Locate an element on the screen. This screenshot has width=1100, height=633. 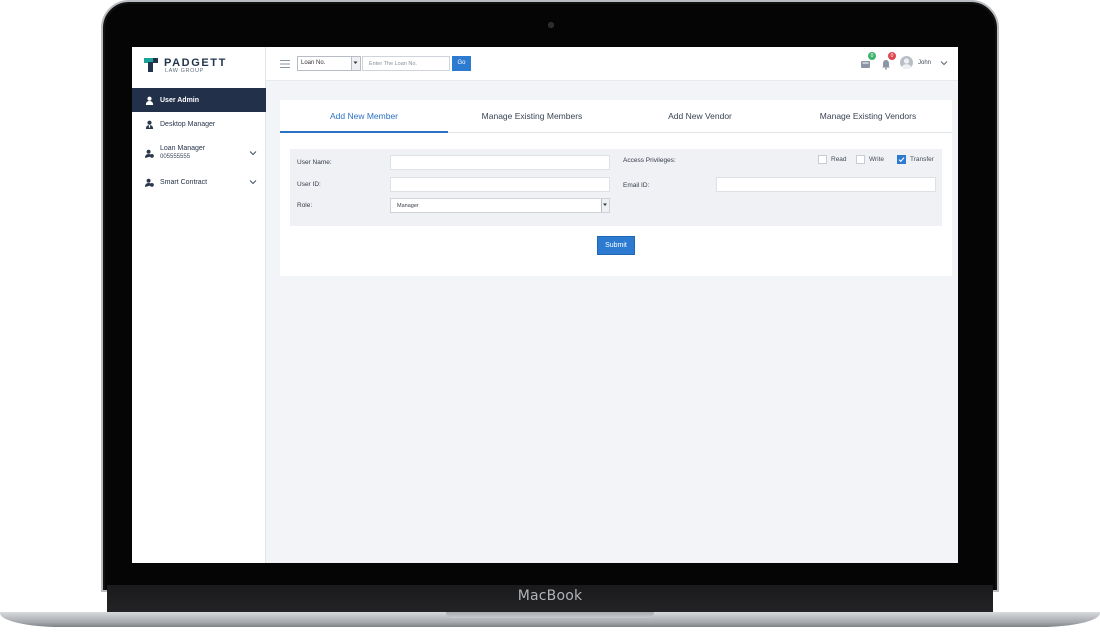
laptop-notch is located at coordinates (550, 615).